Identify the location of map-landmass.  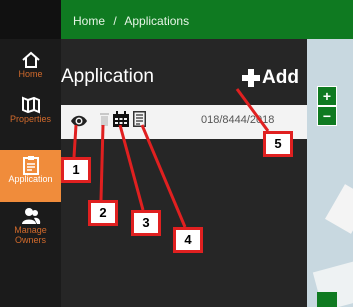
(339, 209).